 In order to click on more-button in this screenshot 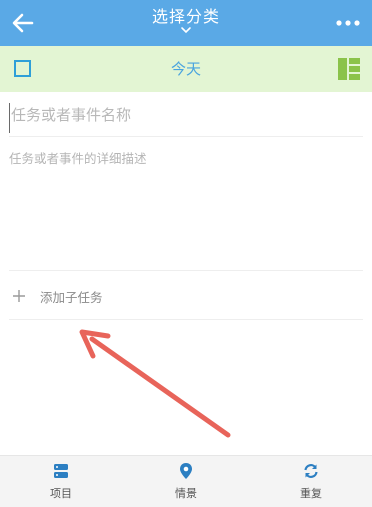, I will do `click(348, 23)`.